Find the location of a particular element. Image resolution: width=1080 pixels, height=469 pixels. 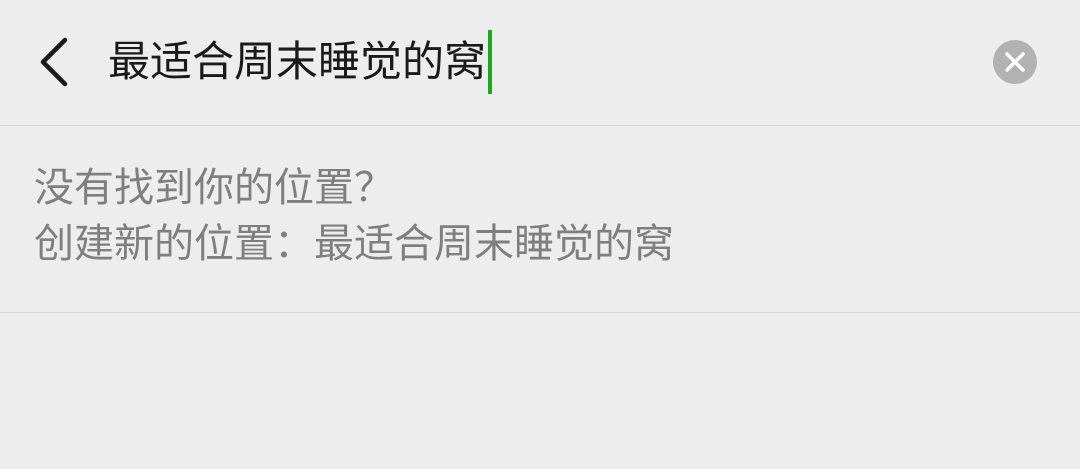

chevron-left-icon is located at coordinates (54, 62).